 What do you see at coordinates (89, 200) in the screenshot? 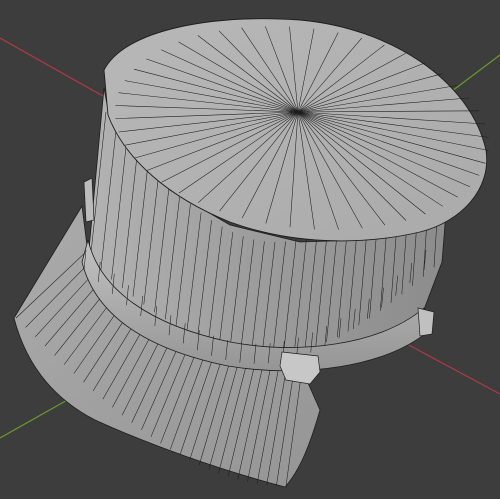
I see `band-buckle-left` at bounding box center [89, 200].